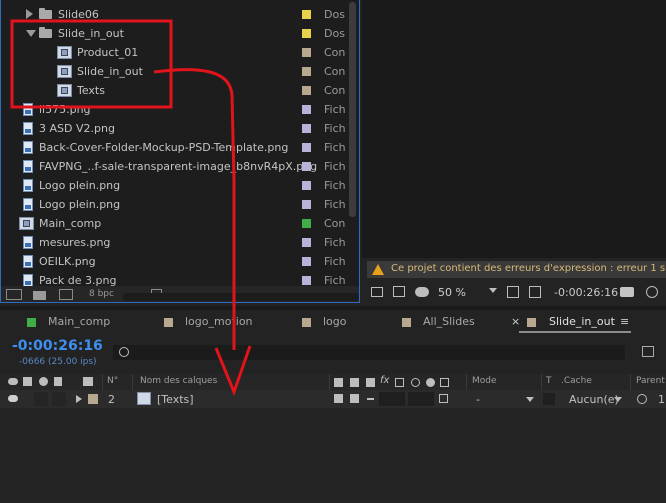  What do you see at coordinates (233, 371) in the screenshot?
I see `annotation-arrowhead` at bounding box center [233, 371].